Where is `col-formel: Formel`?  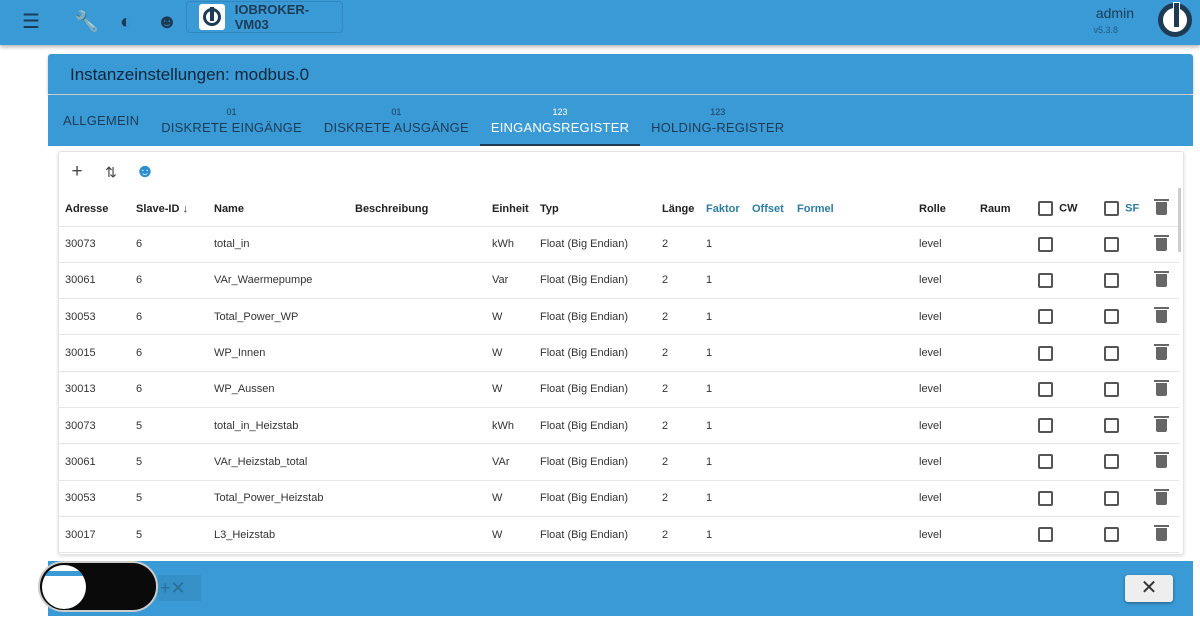 col-formel: Formel is located at coordinates (858, 209).